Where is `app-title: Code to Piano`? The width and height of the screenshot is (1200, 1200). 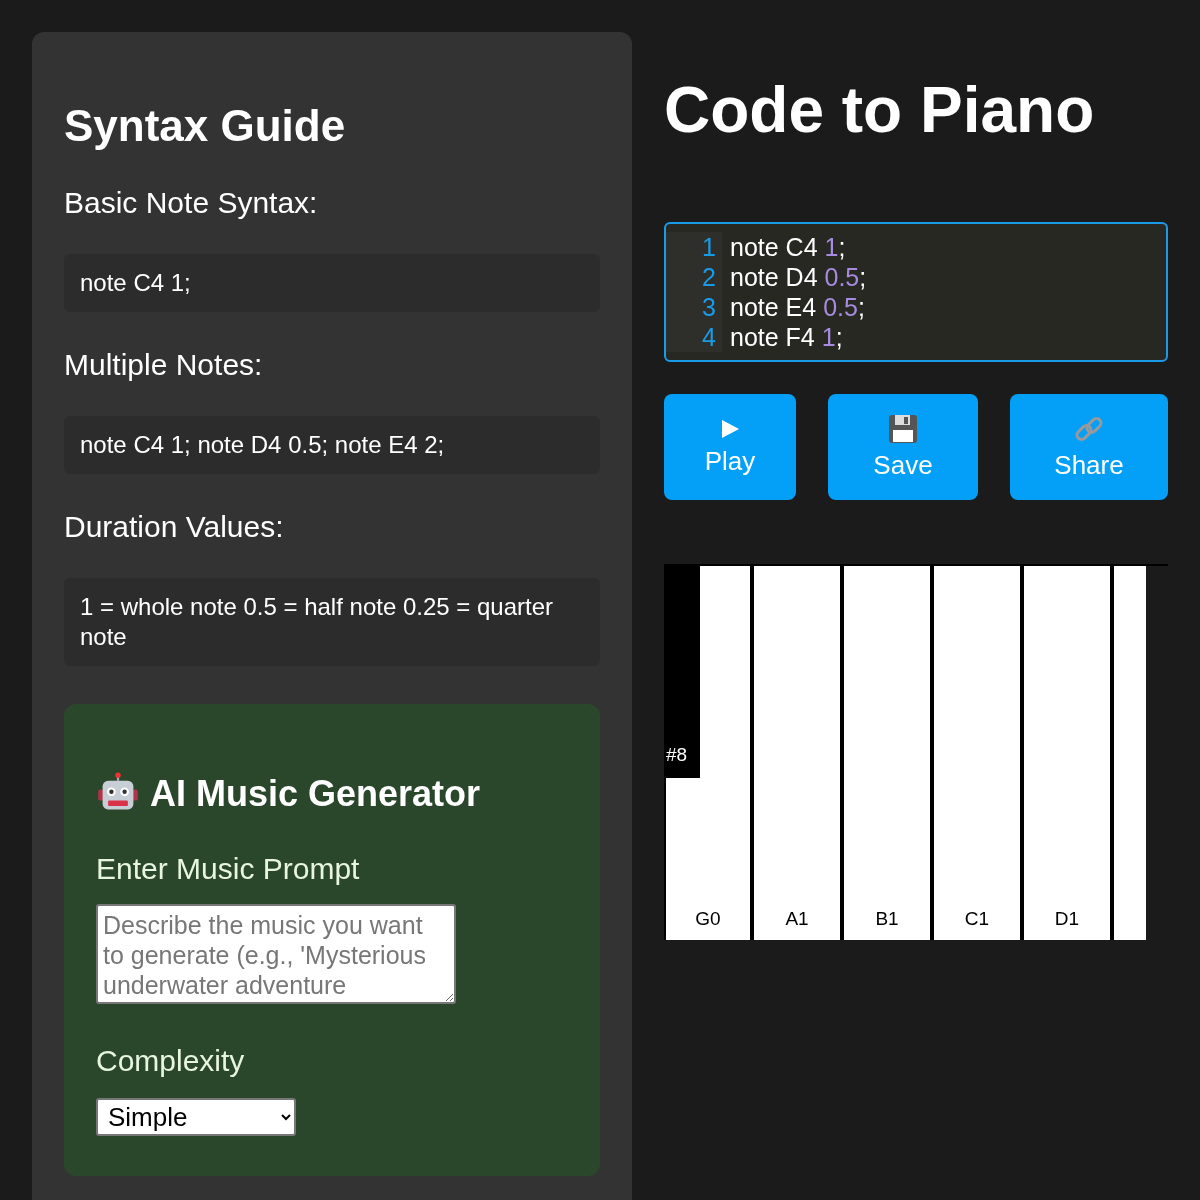
app-title: Code to Piano is located at coordinates (880, 110).